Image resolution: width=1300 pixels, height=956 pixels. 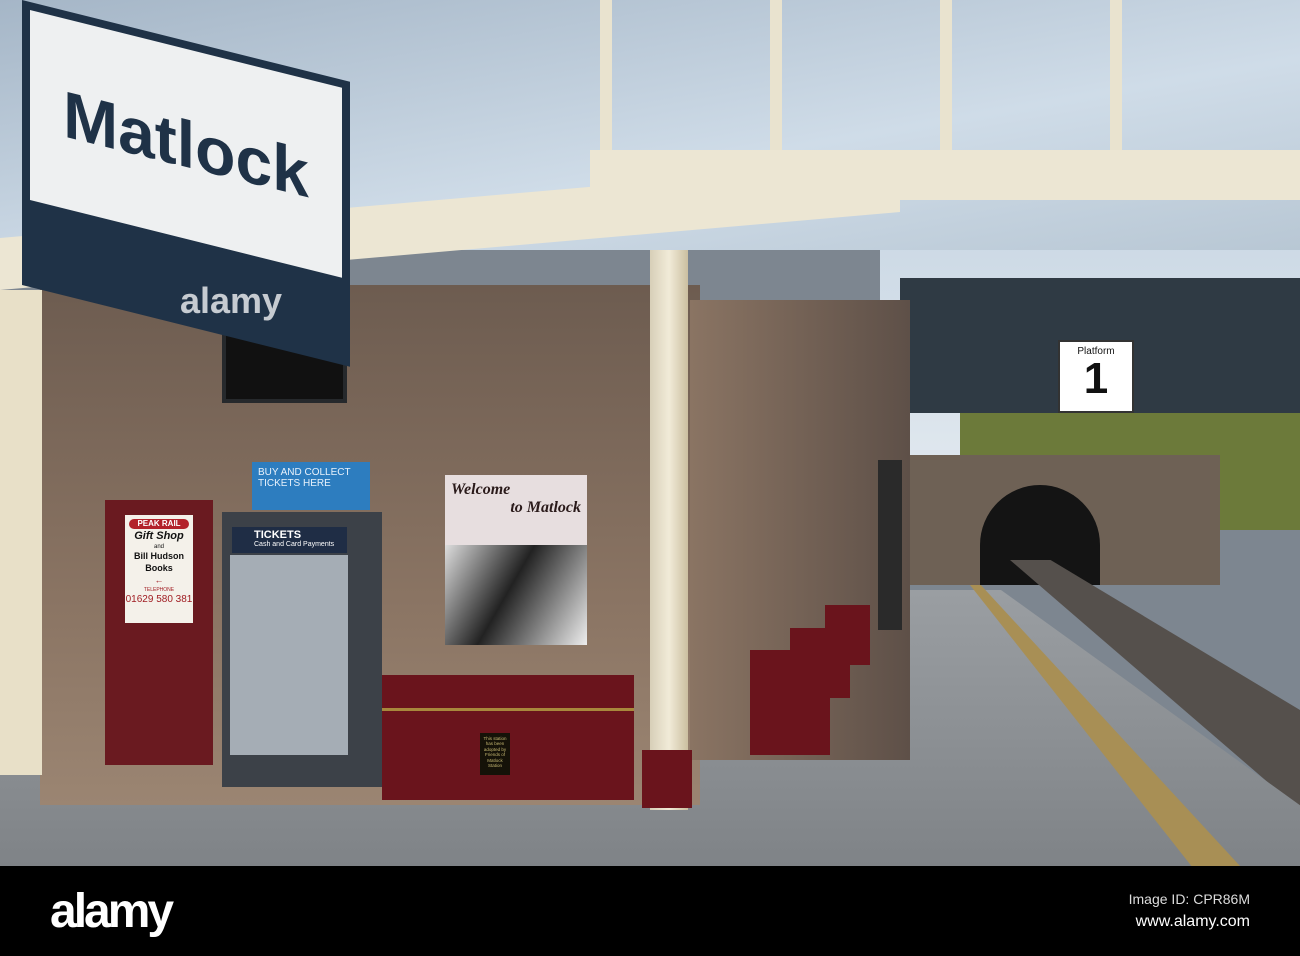 What do you see at coordinates (294, 544) in the screenshot?
I see `tvm-subtitle: Cash and Card Payments` at bounding box center [294, 544].